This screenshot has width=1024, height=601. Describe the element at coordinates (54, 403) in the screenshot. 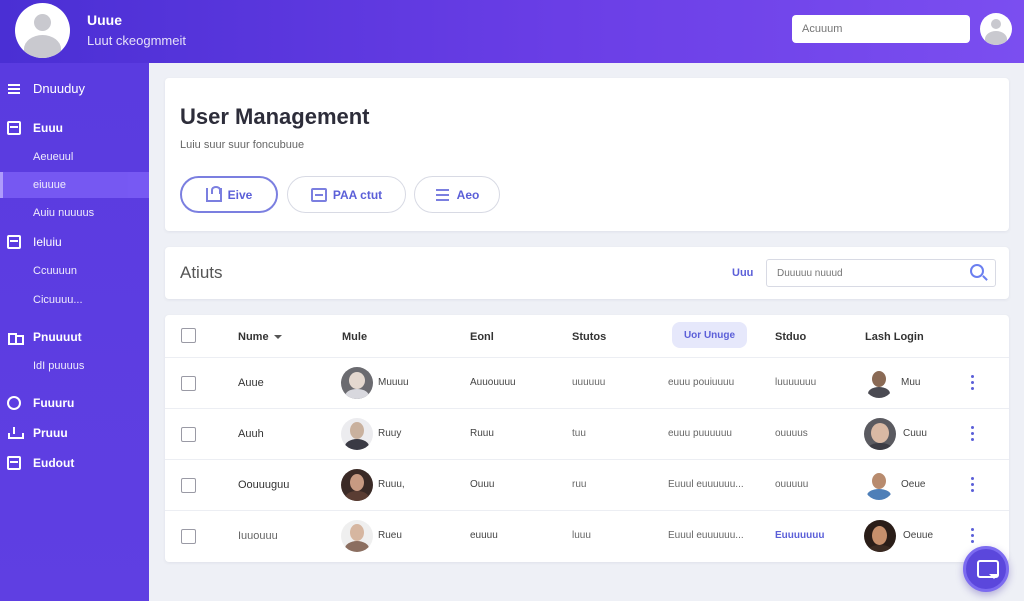

I see `sidebar-item-label: Fuuuru` at that location.